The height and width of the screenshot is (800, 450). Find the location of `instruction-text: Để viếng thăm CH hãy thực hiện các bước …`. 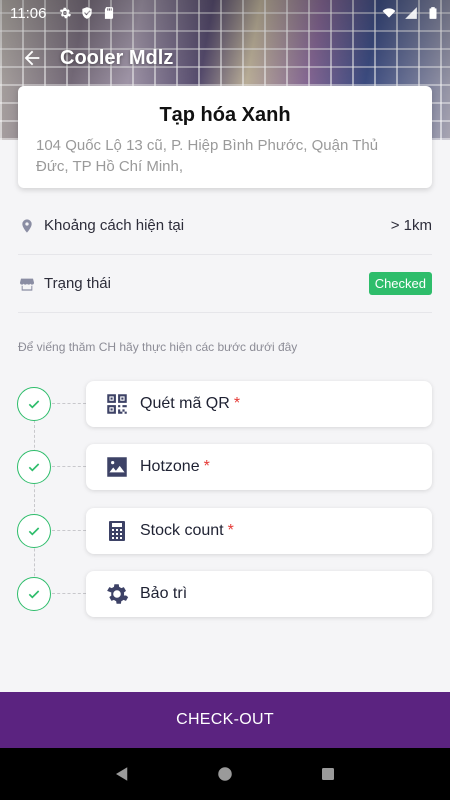

instruction-text: Để viếng thăm CH hãy thực hiện các bước … is located at coordinates (158, 347).